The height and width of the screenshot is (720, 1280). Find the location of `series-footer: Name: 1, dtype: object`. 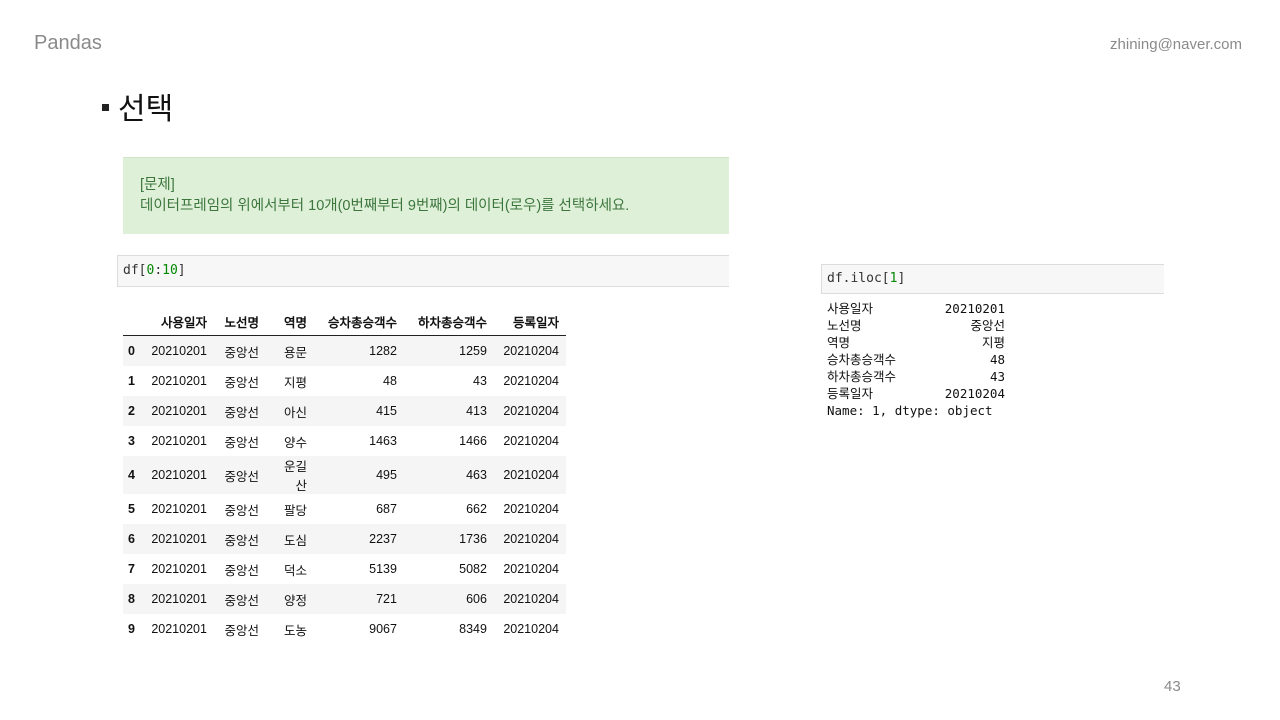

series-footer: Name: 1, dtype: object is located at coordinates (910, 410).